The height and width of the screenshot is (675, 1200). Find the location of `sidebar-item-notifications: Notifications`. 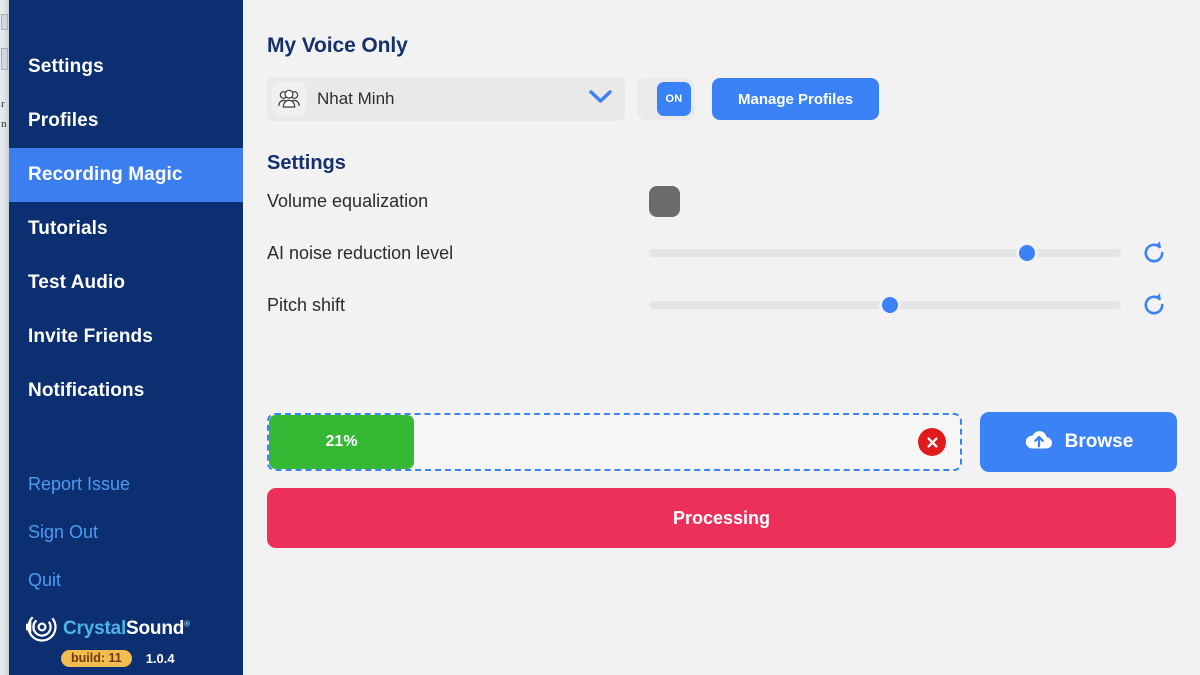

sidebar-item-notifications: Notifications is located at coordinates (126, 391).